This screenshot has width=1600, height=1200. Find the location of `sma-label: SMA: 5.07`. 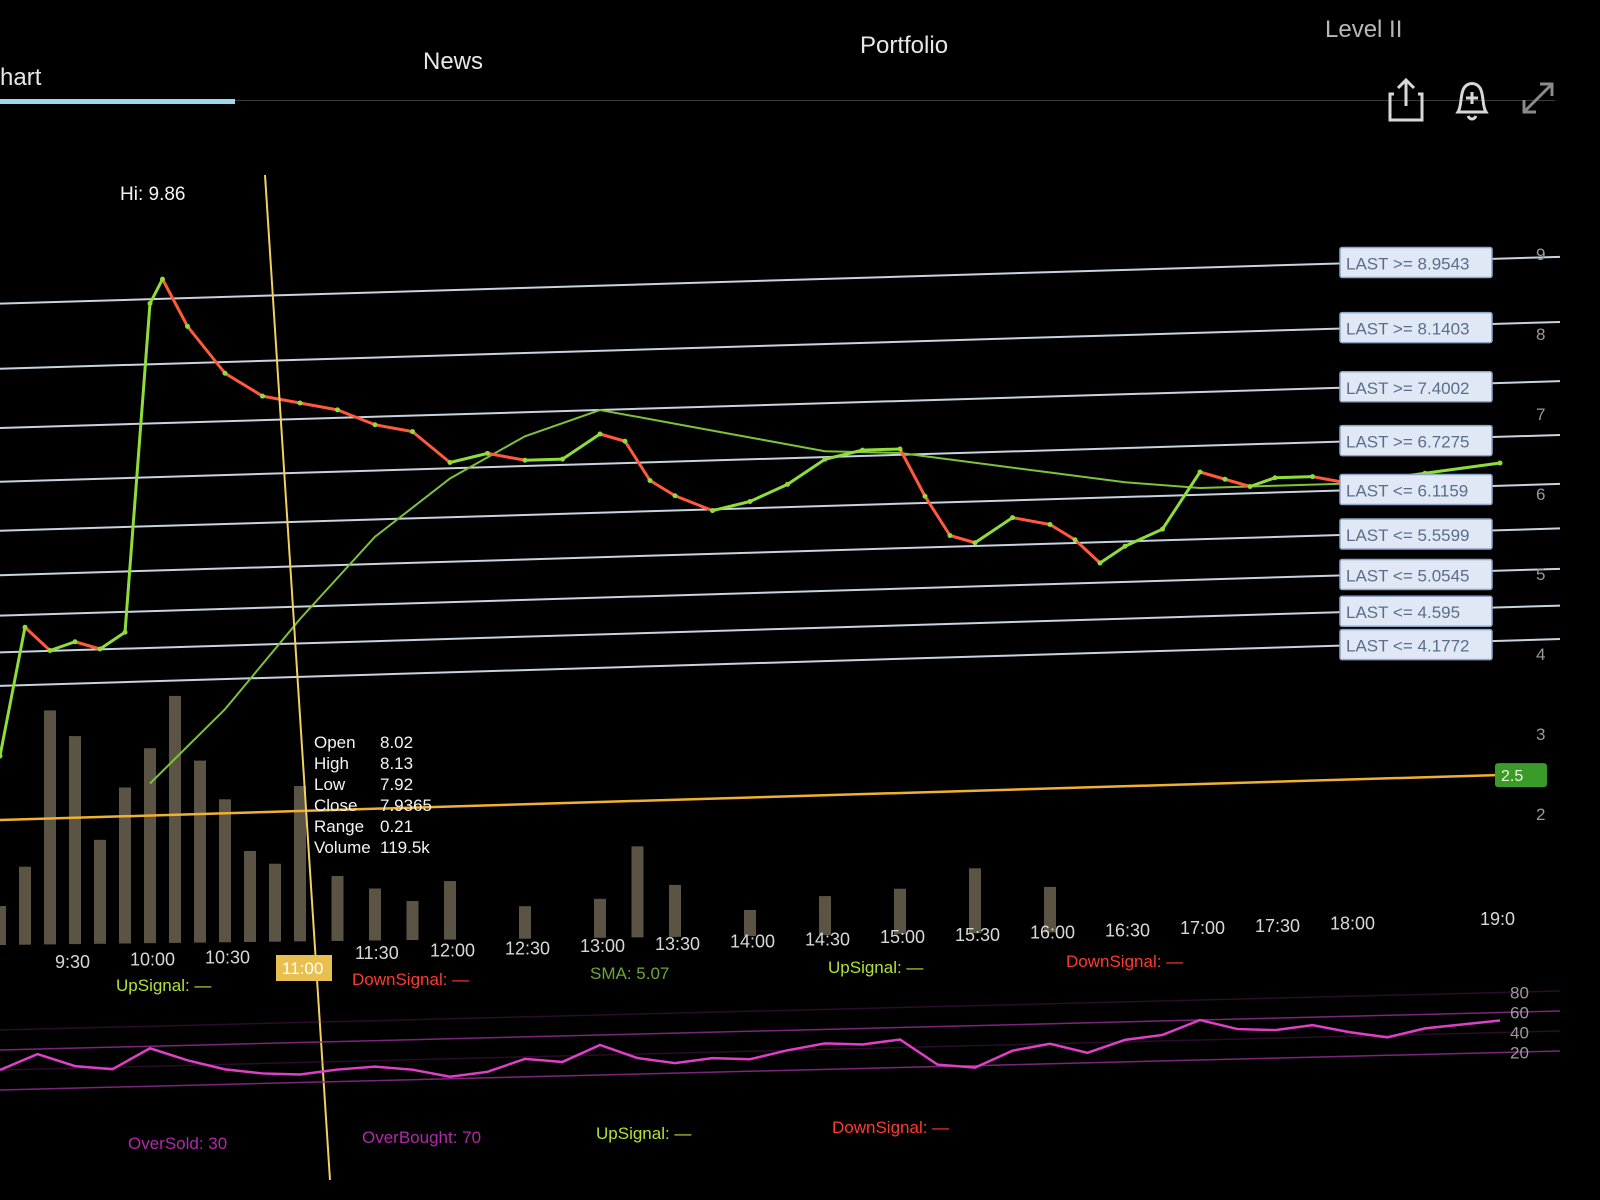

sma-label: SMA: 5.07 is located at coordinates (630, 973).